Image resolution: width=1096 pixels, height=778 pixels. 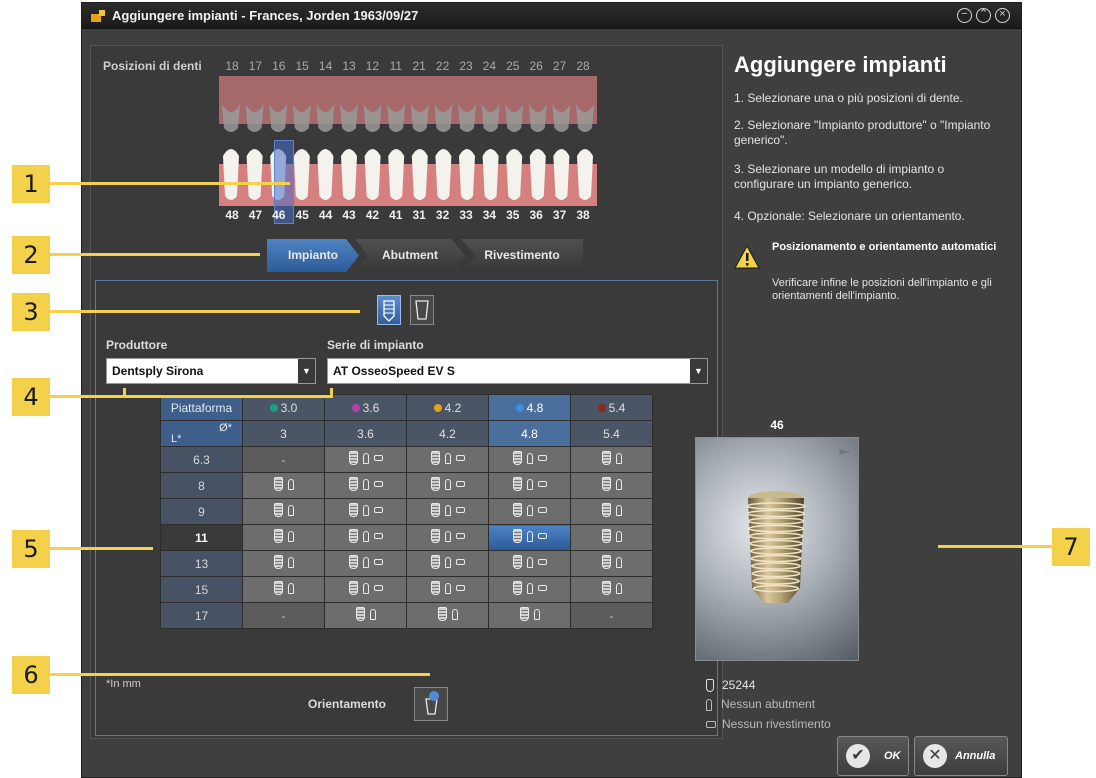 What do you see at coordinates (747, 257) in the screenshot?
I see `warning-icon` at bounding box center [747, 257].